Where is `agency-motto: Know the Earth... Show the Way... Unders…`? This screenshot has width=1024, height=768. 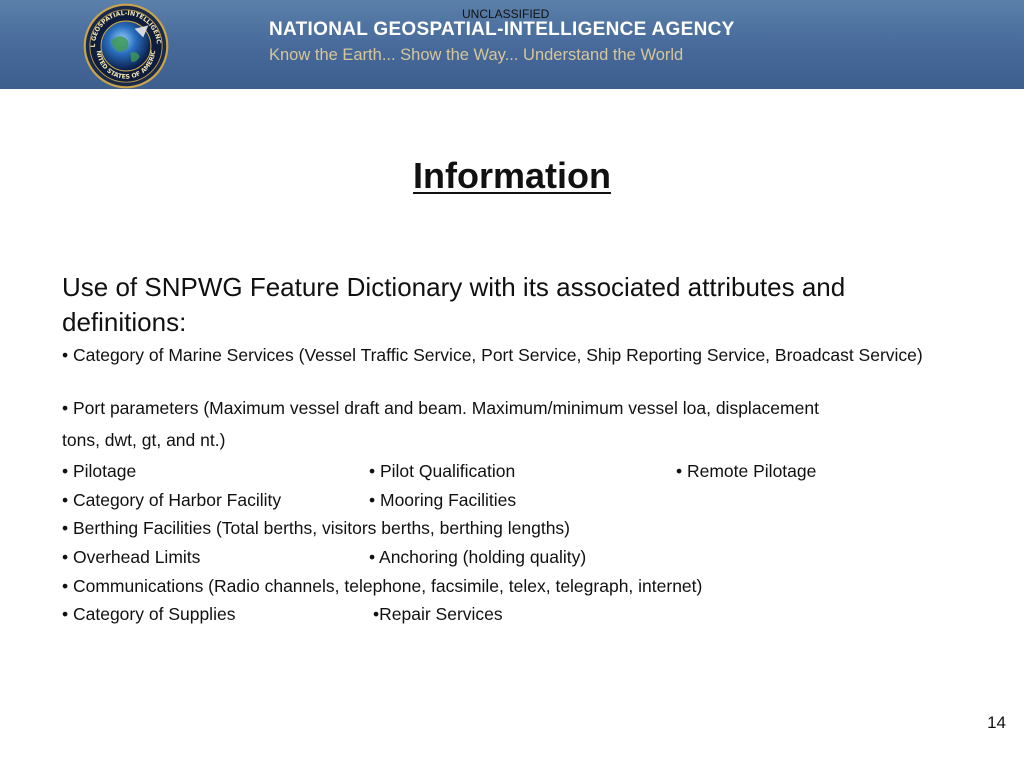 agency-motto: Know the Earth... Show the Way... Unders… is located at coordinates (476, 55).